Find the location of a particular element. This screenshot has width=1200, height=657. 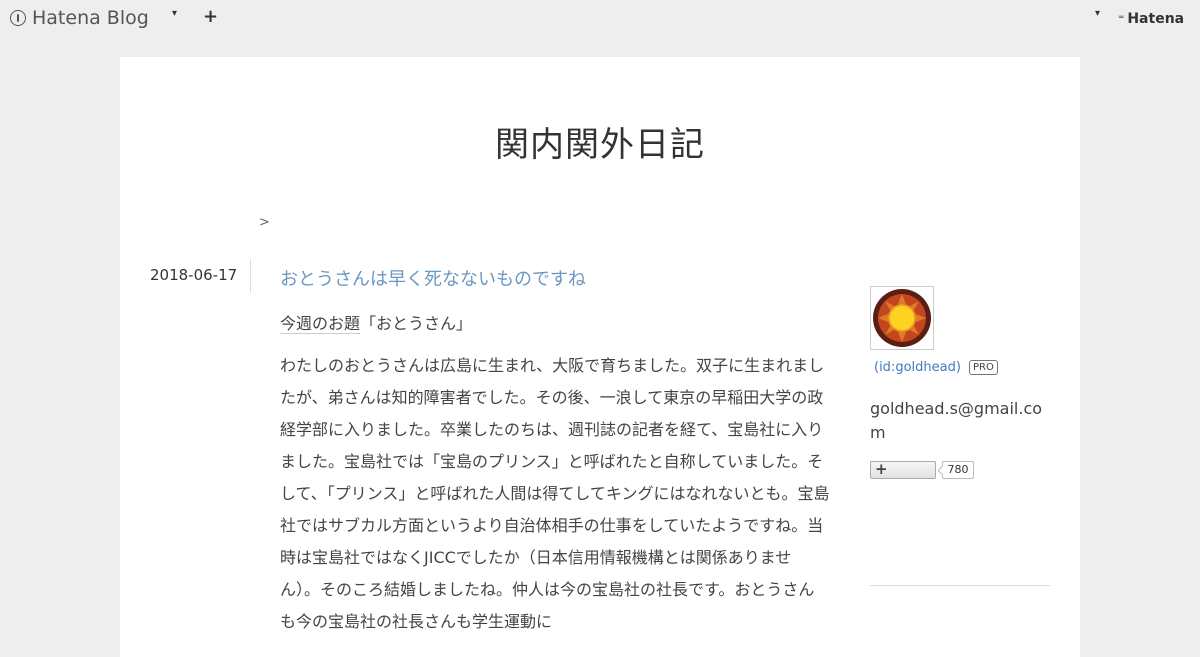

hatena-logo-text: Hatena is located at coordinates (1156, 19).